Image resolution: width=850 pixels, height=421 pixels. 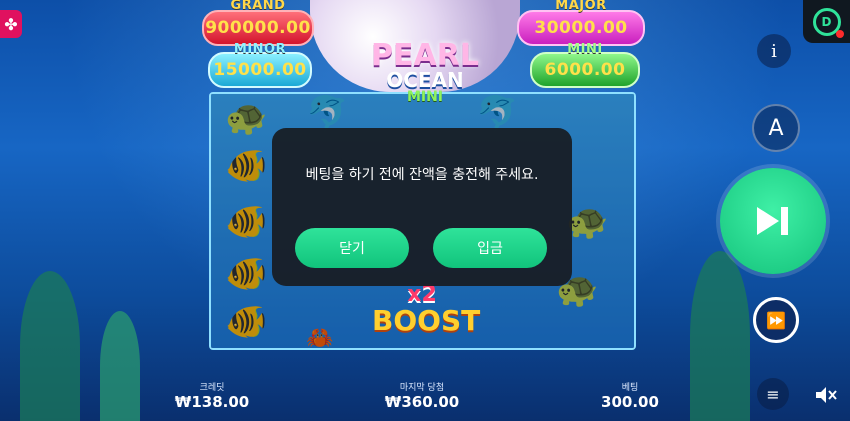 What do you see at coordinates (422, 175) in the screenshot?
I see `dialog-message: 베팅을 하기 전에 잔액을 충전해 주세요.` at bounding box center [422, 175].